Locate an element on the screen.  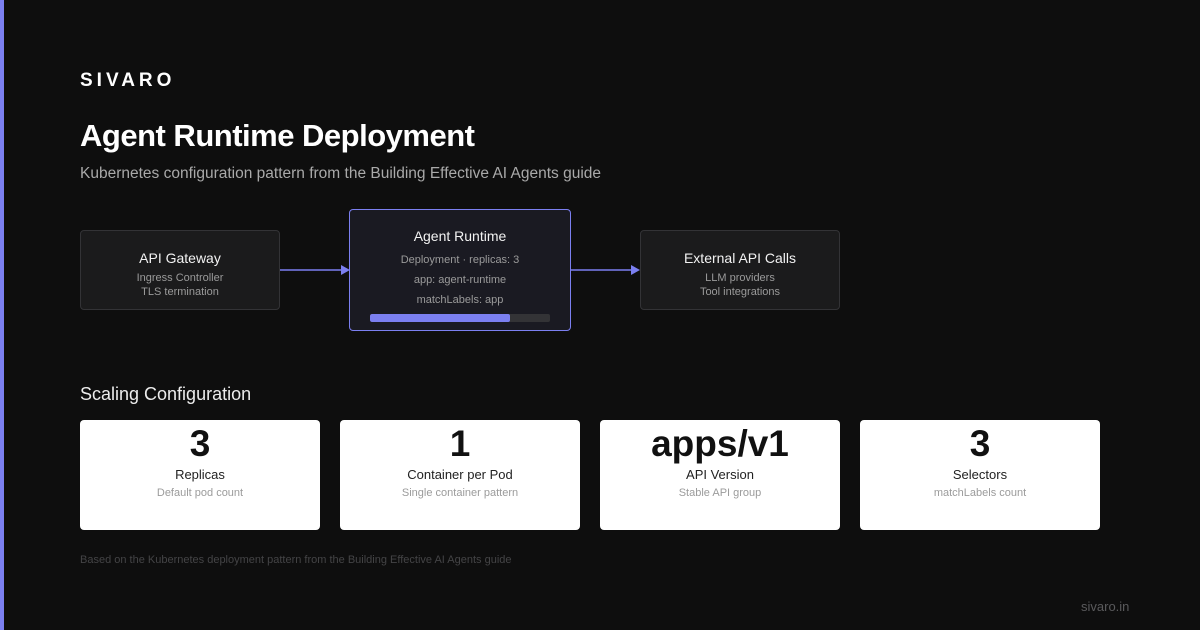
stat-card-selectors: 3 Selectors matchLabels count is located at coordinates (980, 475).